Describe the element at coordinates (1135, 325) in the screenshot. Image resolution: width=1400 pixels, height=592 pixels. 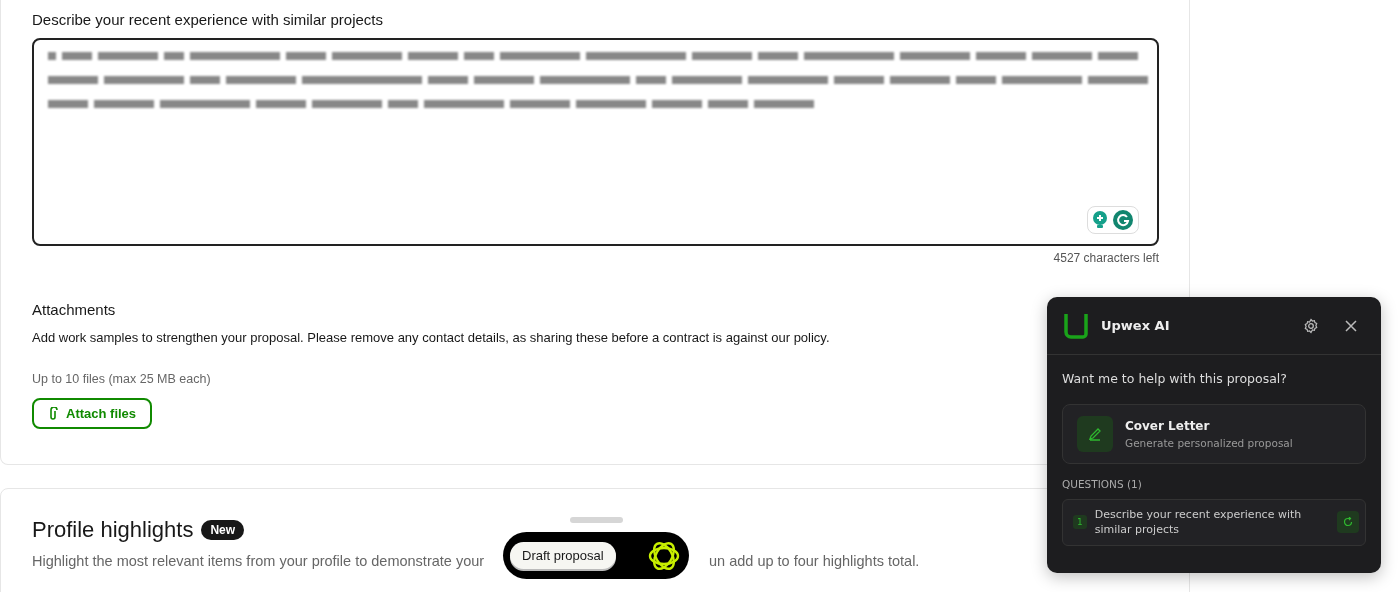
I see `panel-title: Upwex AI` at that location.